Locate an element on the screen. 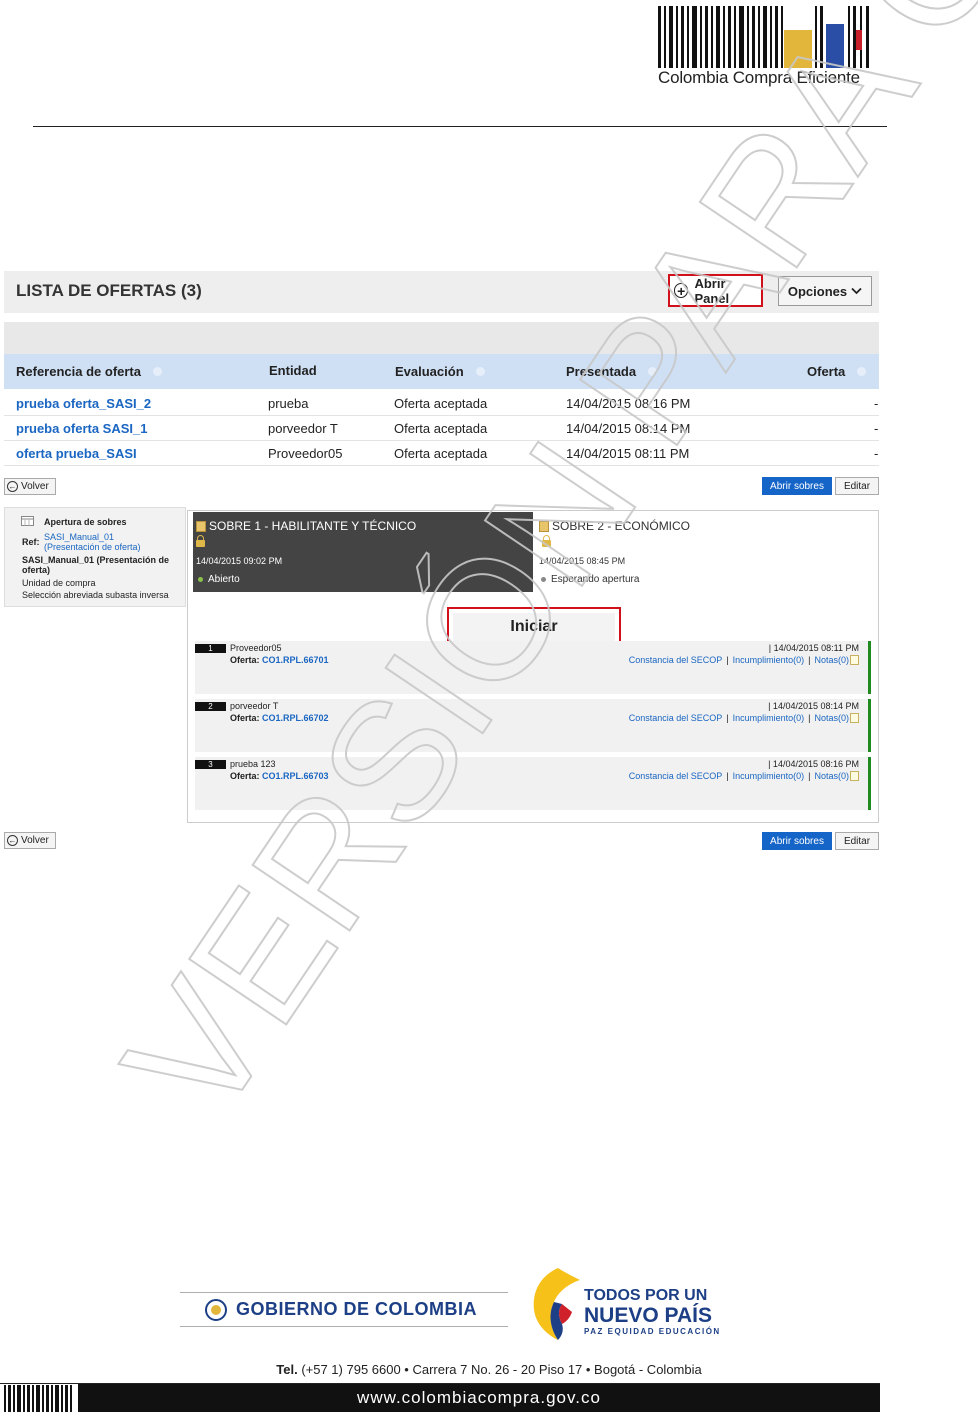 This screenshot has width=978, height=1414. options-label: Opciones is located at coordinates (817, 291).